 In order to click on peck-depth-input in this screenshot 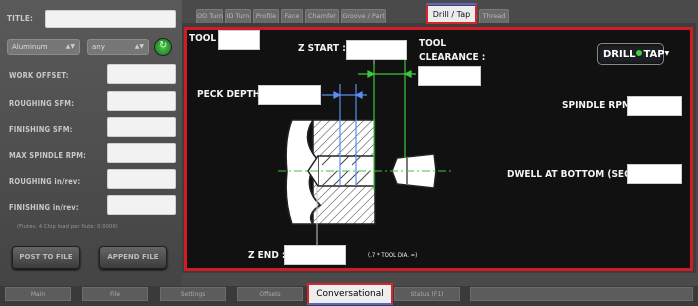, I will do `click(289, 95)`.